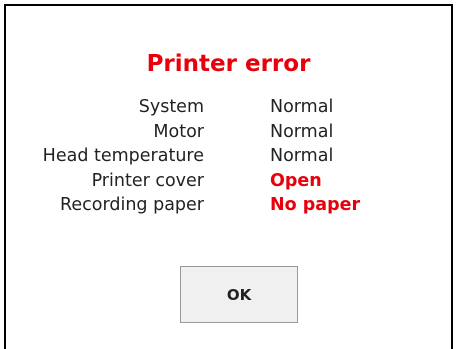  What do you see at coordinates (171, 107) in the screenshot?
I see `status-label: System` at bounding box center [171, 107].